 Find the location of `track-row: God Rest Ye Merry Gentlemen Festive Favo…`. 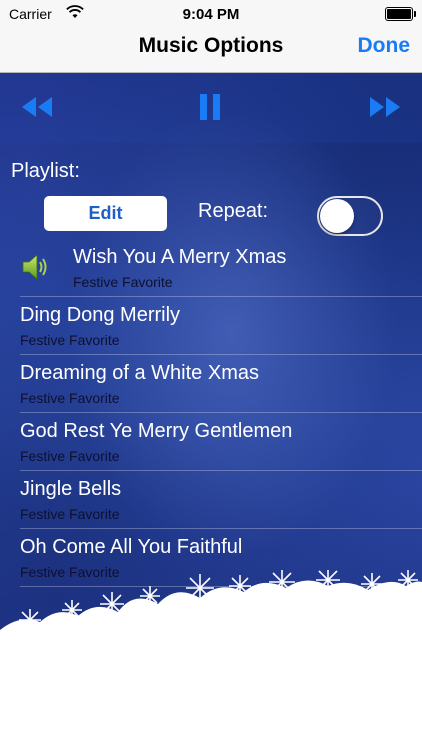

track-row: God Rest Ye Merry Gentlemen Festive Favo… is located at coordinates (211, 442).